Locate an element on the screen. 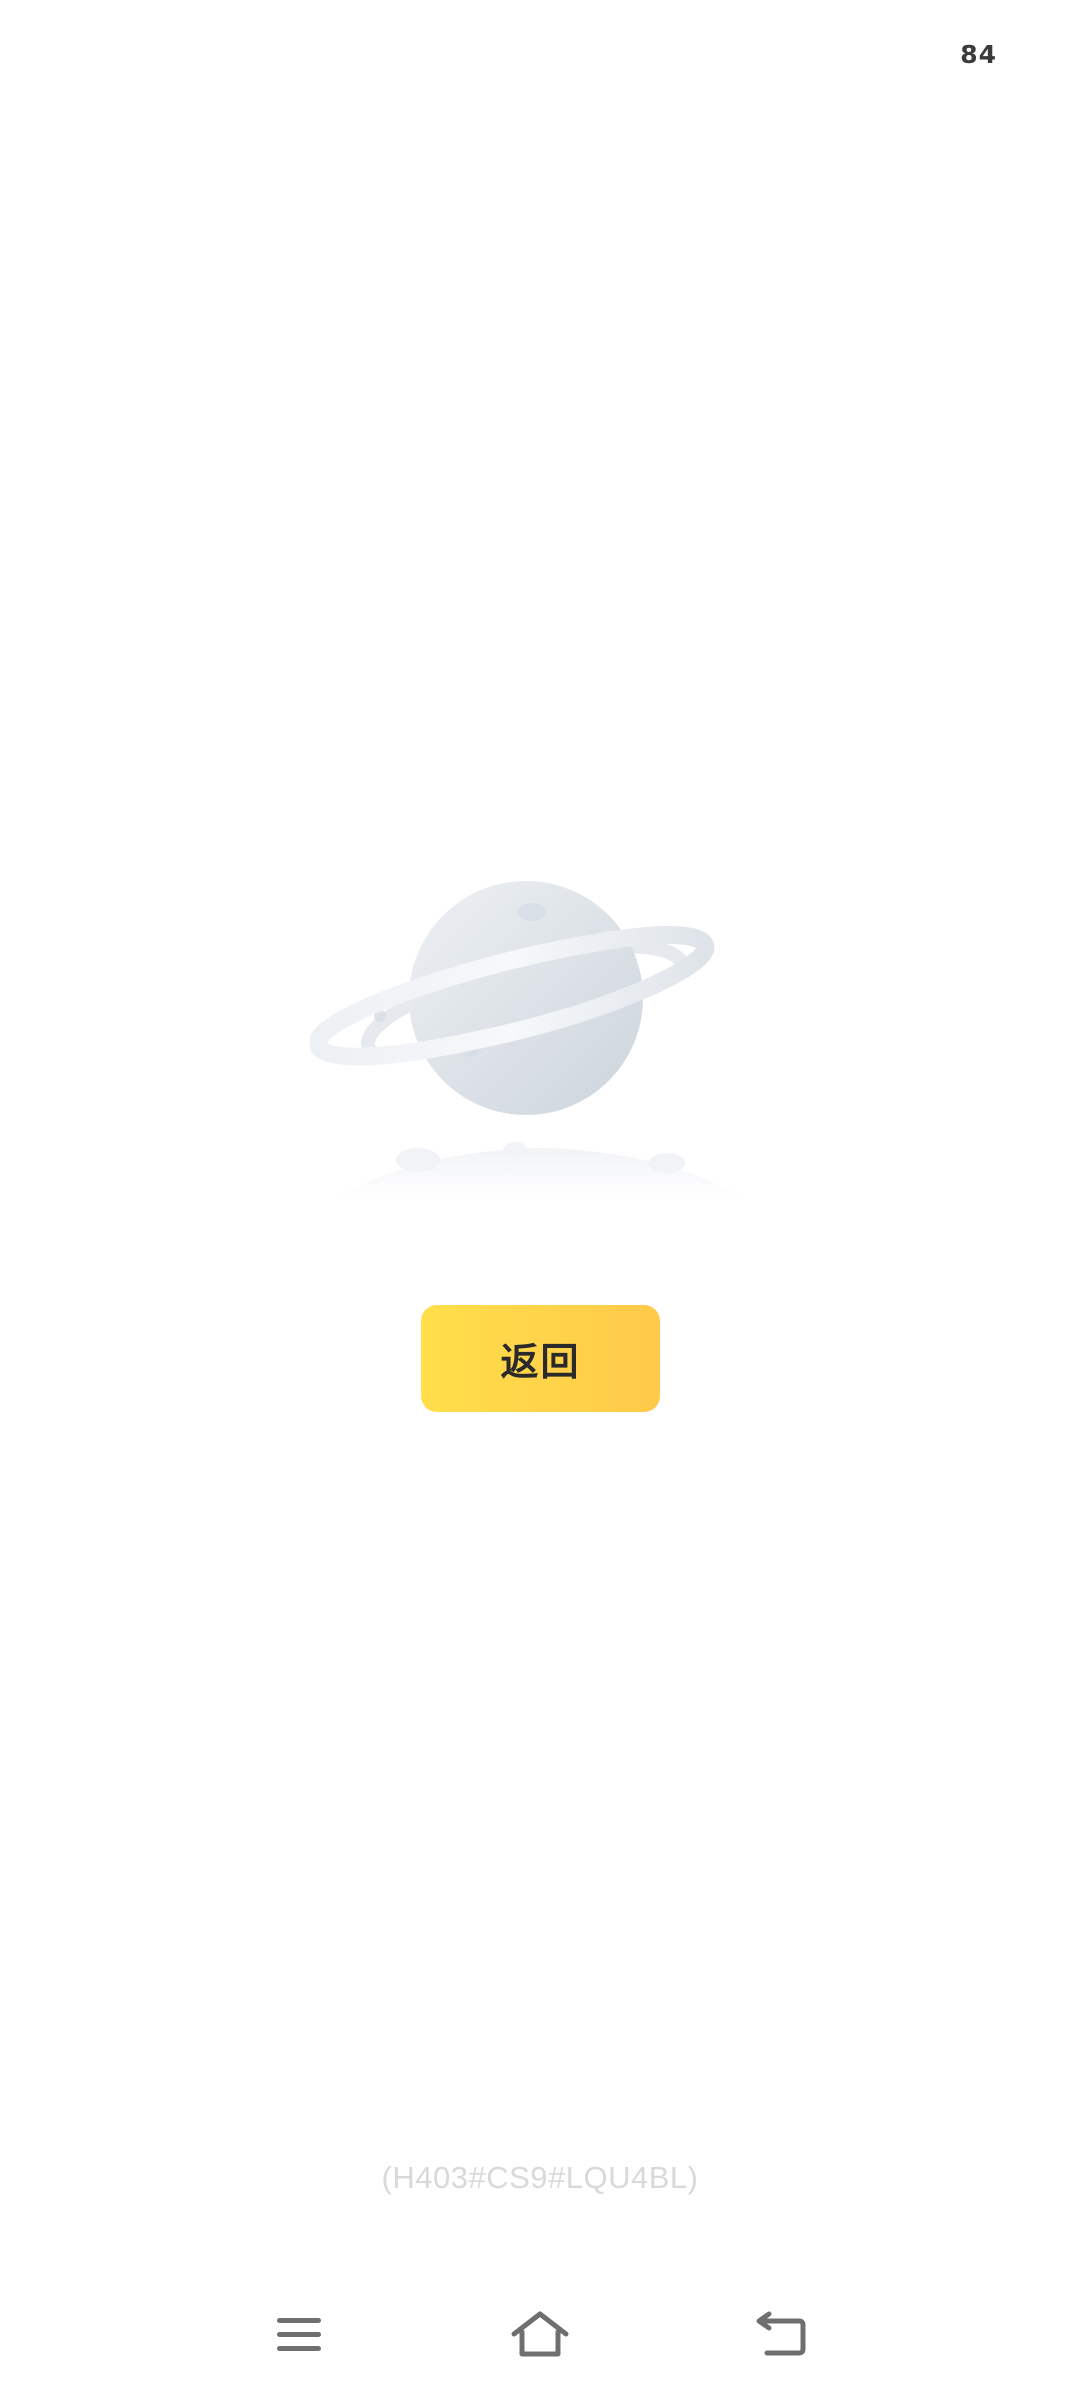 This screenshot has height=2400, width=1080. nav-back-button is located at coordinates (781, 2335).